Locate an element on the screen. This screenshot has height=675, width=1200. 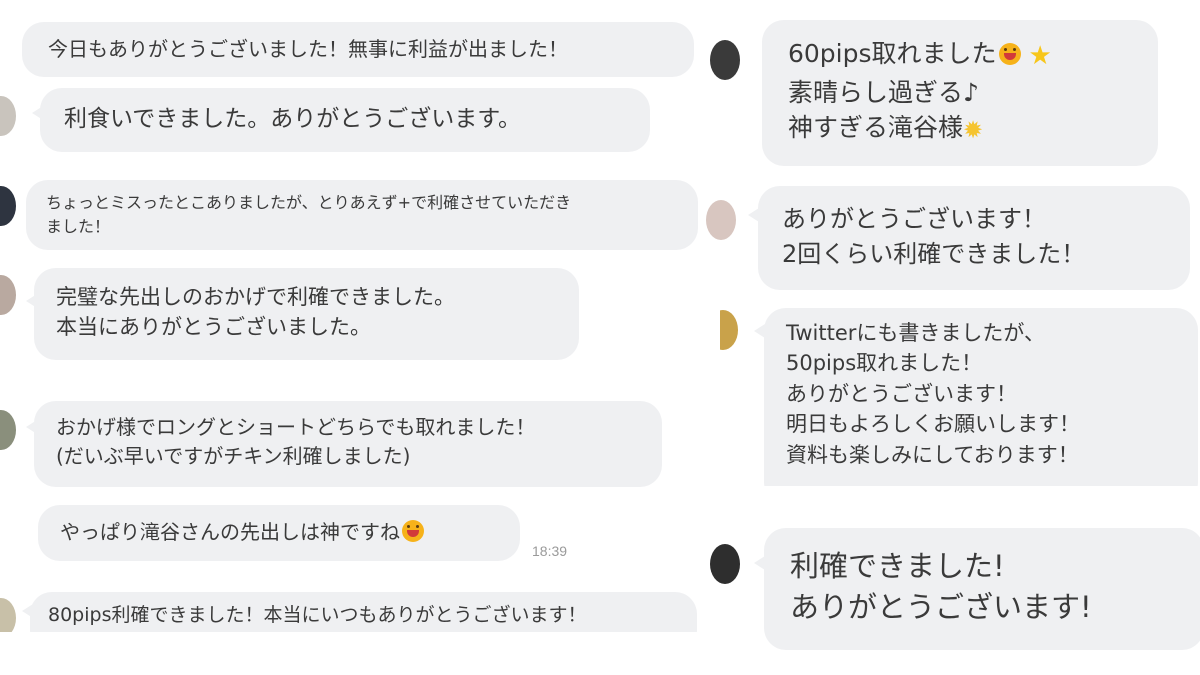
chat-bubble: 利確できました! ありがとうございます! is located at coordinates (982, 589).